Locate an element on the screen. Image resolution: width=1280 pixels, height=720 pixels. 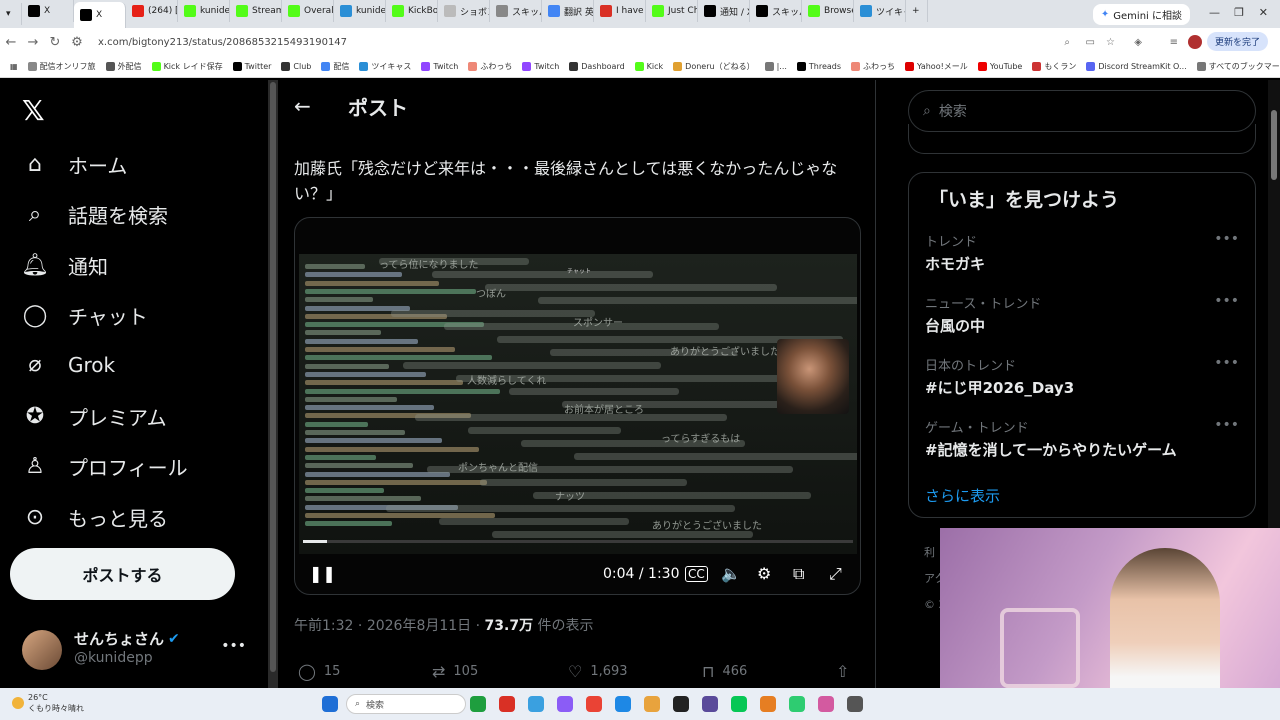
reload-icon: ↻ is located at coordinates (55, 42).